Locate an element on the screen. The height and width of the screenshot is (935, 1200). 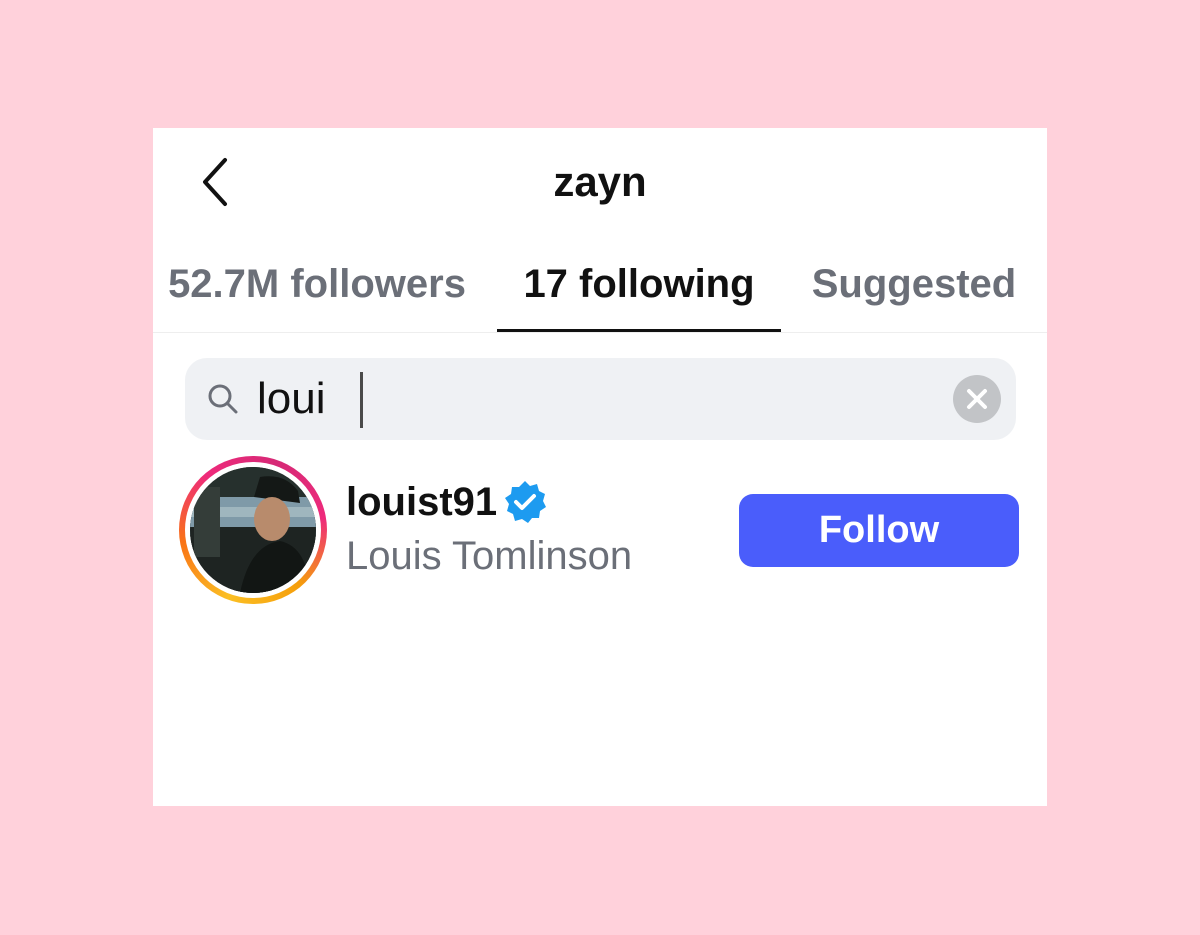
tab-bar: 52.7M followers 17 following Suggested is located at coordinates (600, 294).